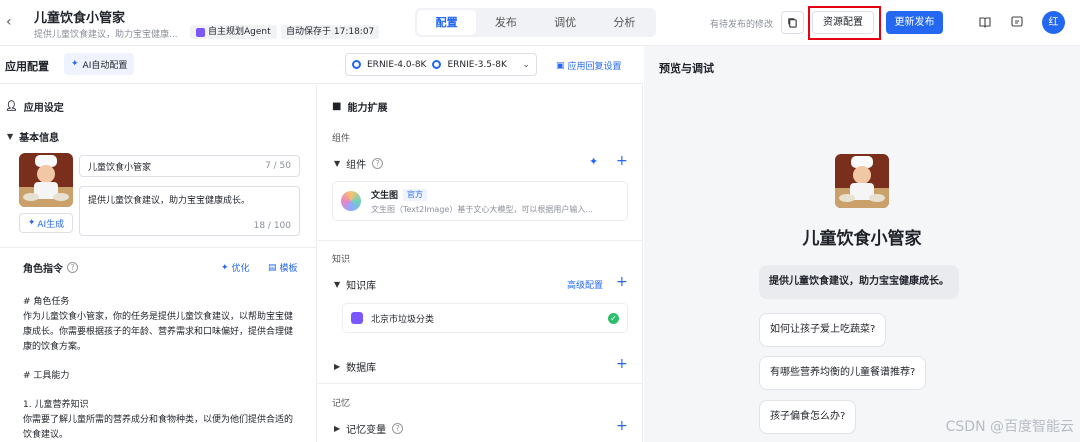 This screenshot has width=1080, height=442. What do you see at coordinates (105, 65) in the screenshot?
I see `ai-auto-config-label: AI自动配置` at bounding box center [105, 65].